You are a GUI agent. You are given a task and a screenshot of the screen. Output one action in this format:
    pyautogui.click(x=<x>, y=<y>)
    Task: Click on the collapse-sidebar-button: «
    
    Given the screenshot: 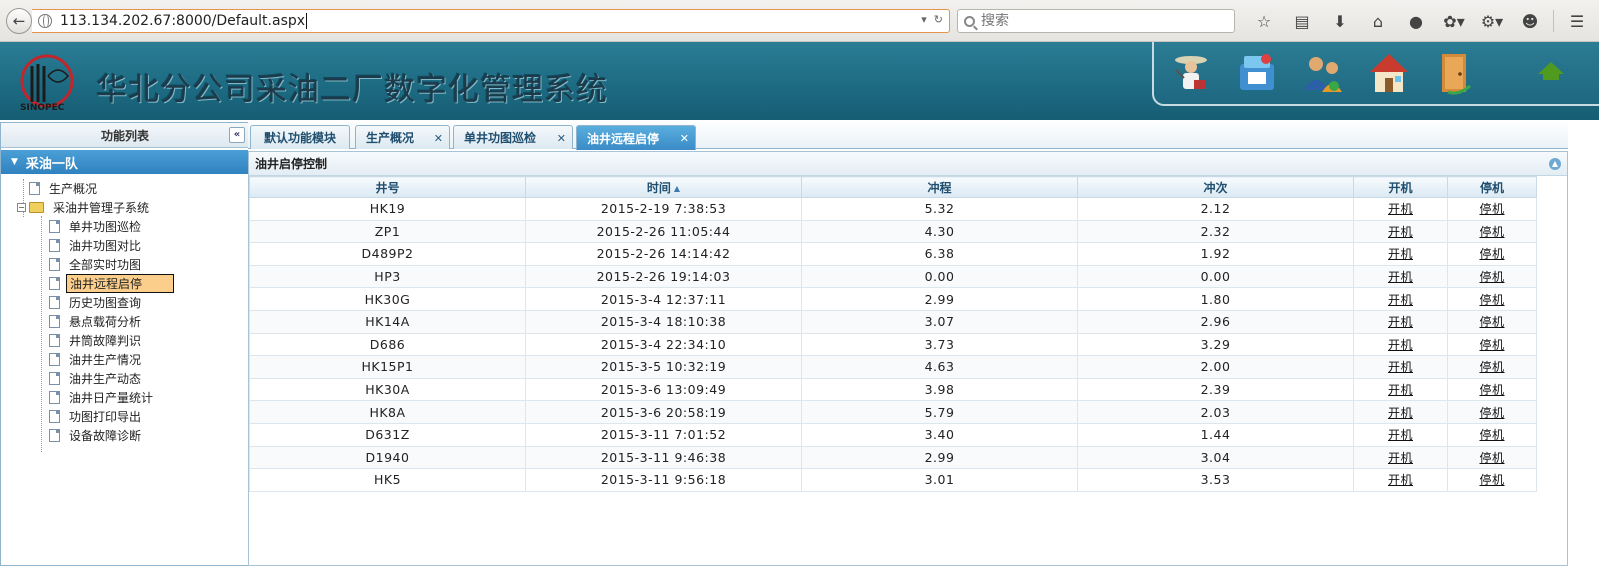 What is the action you would take?
    pyautogui.click(x=237, y=135)
    